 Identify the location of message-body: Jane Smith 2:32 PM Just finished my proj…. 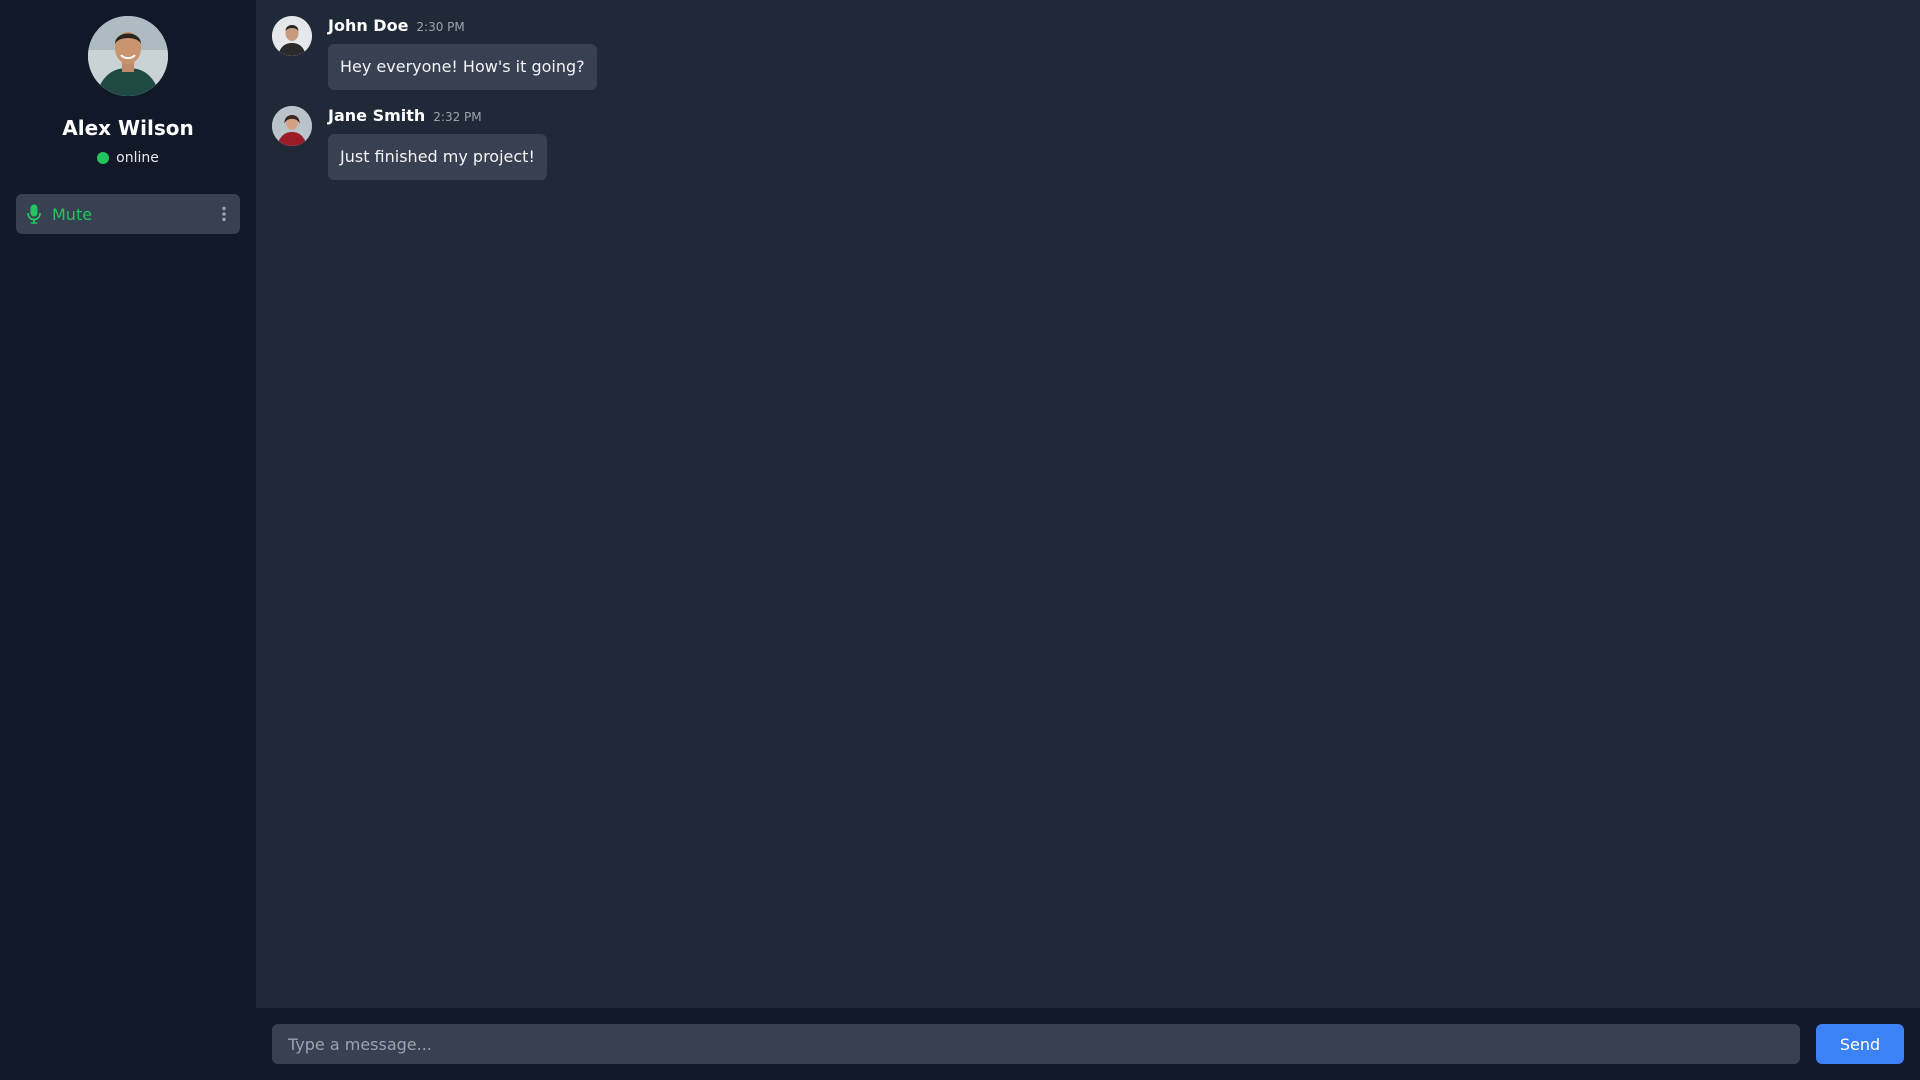
(437, 143).